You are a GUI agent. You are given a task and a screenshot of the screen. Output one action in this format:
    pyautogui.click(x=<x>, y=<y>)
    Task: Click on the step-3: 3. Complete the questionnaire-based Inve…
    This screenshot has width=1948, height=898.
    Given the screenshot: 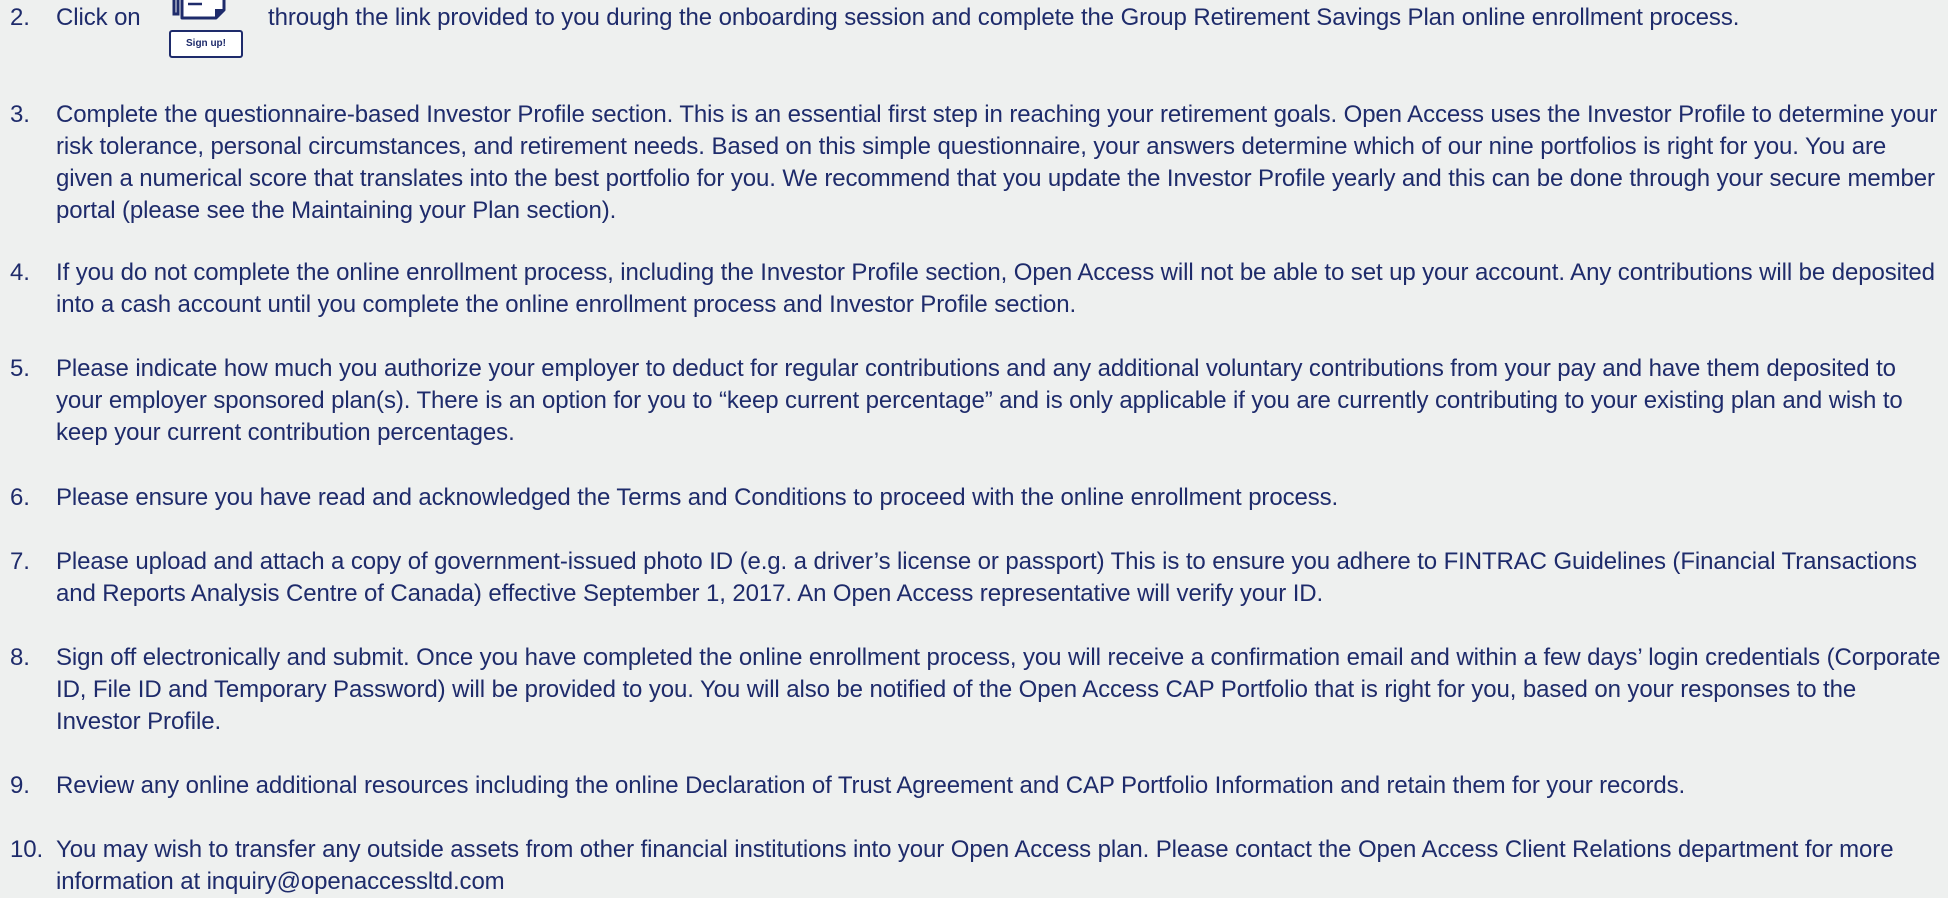 What is the action you would take?
    pyautogui.click(x=974, y=163)
    